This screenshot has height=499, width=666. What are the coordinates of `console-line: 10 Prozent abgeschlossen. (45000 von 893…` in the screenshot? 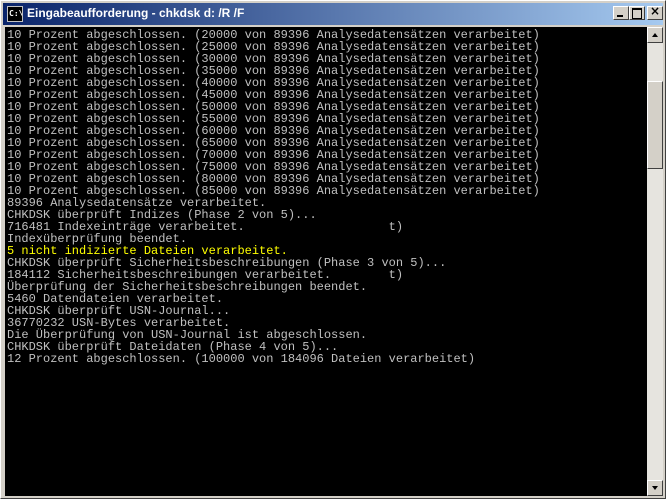 It's located at (273, 95).